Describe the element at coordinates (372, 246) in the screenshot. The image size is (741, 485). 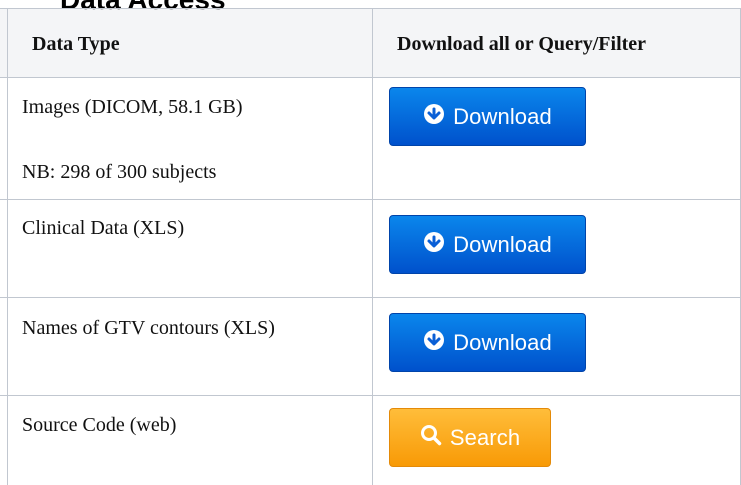
I see `table-column-divider` at that location.